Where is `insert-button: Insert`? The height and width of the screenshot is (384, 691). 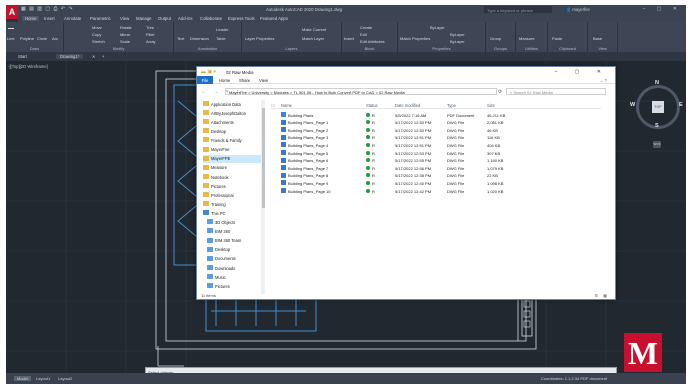 insert-button: Insert is located at coordinates (349, 38).